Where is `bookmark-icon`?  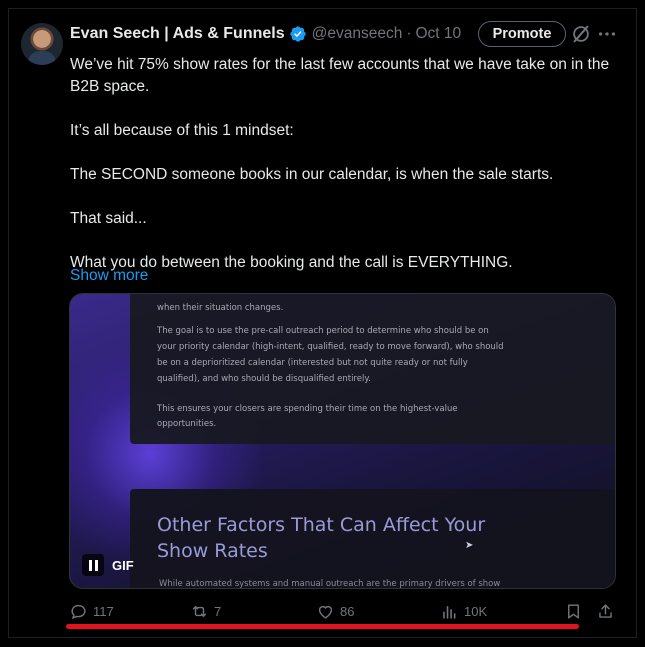 bookmark-icon is located at coordinates (573, 611).